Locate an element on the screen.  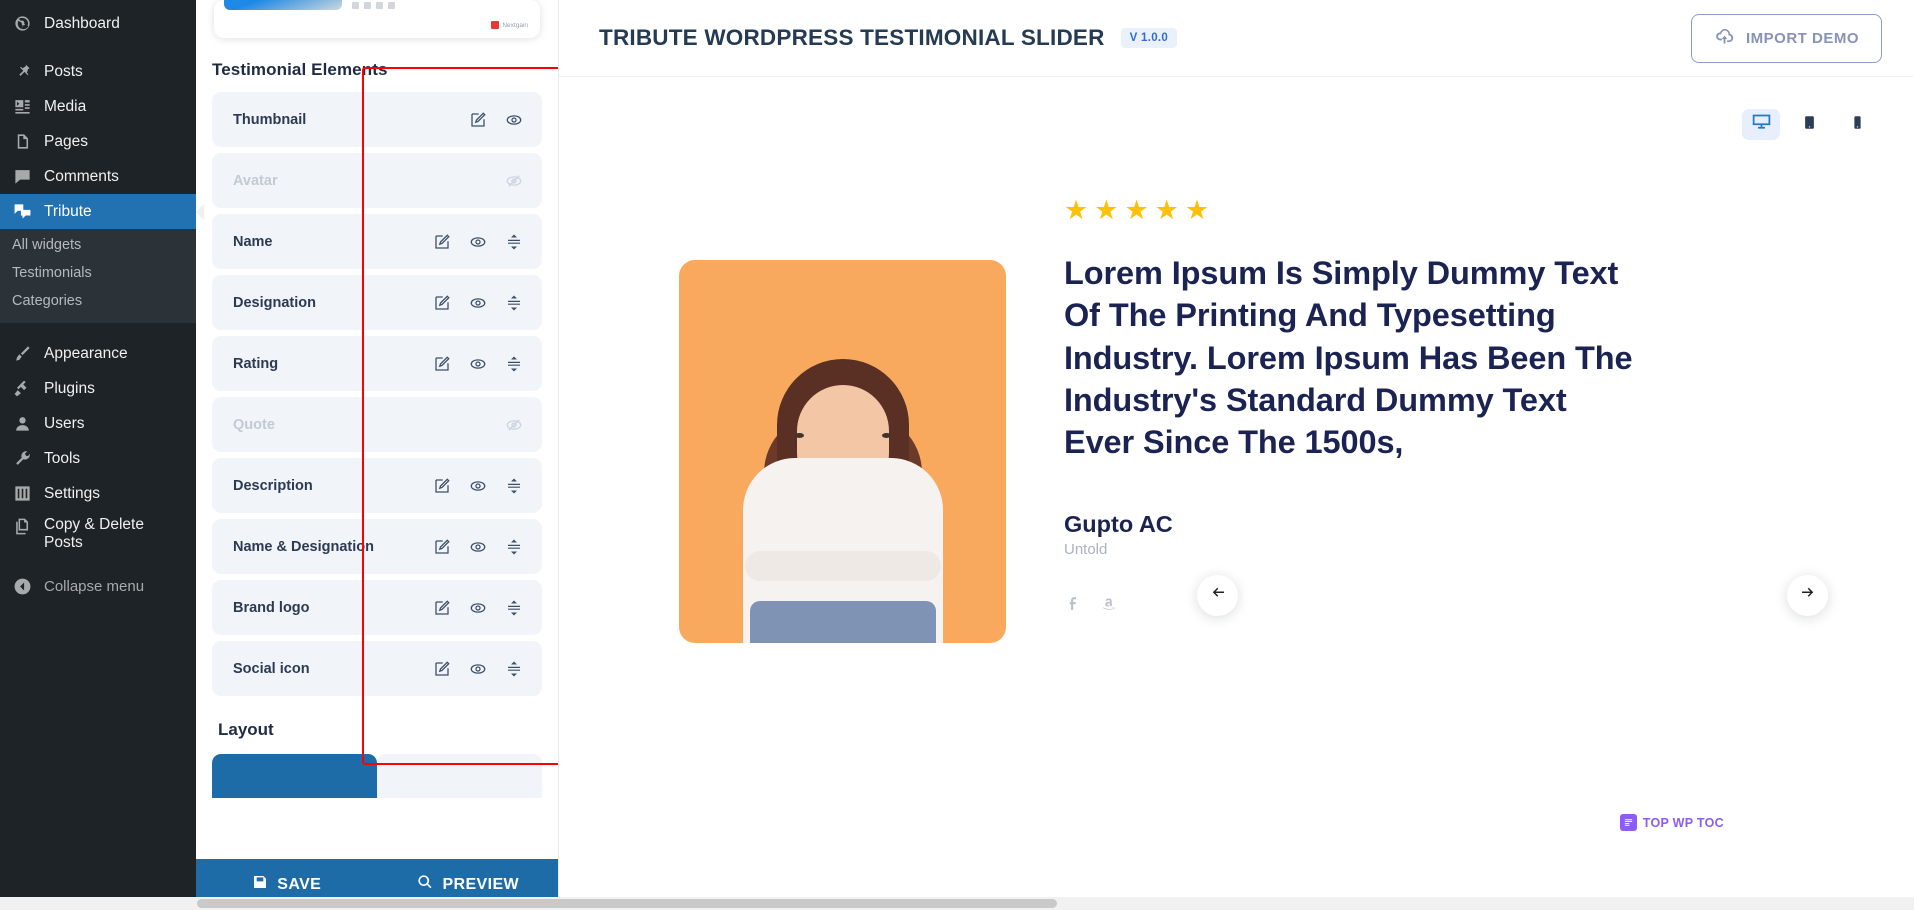
sidebar-item-all-widgets: All widgets is located at coordinates (98, 245).